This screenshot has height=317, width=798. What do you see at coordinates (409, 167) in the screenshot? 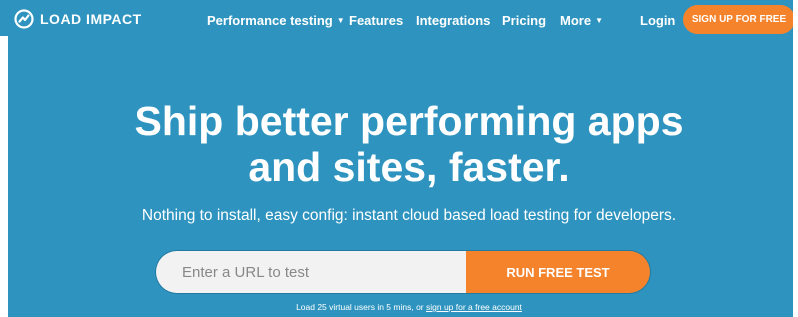
I see `headline-line-2: and sites, faster.` at bounding box center [409, 167].